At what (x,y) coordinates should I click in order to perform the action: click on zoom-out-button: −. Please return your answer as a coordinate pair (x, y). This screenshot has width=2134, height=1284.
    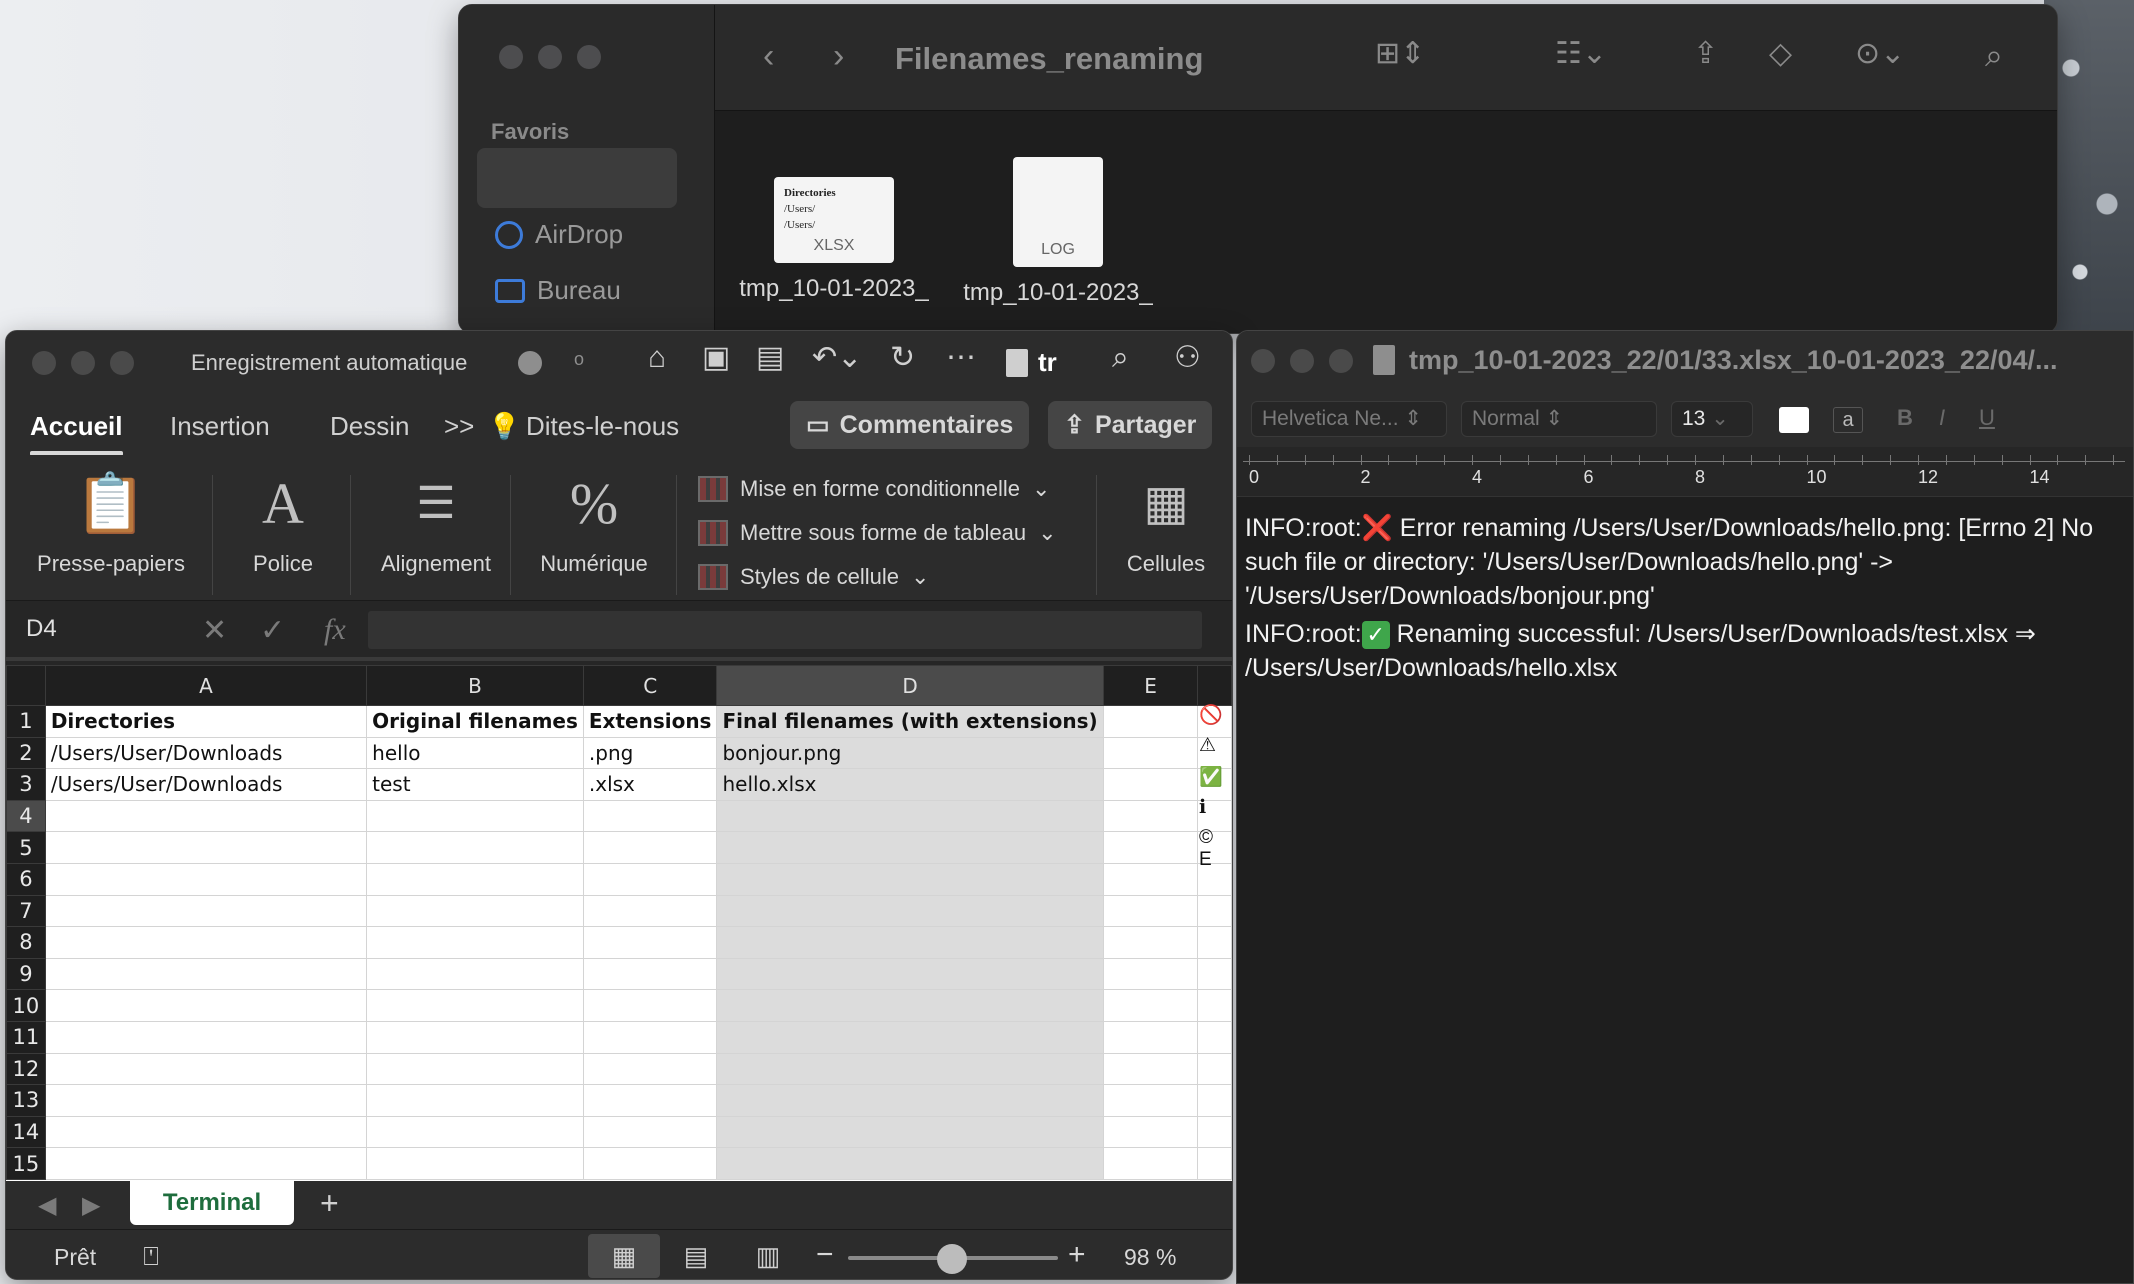
    Looking at the image, I should click on (825, 1255).